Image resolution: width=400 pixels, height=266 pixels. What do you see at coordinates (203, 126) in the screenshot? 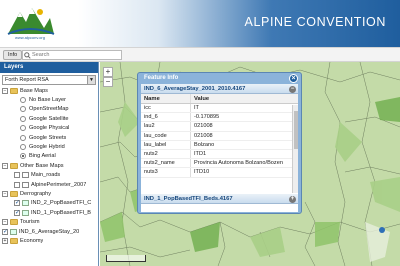
I see `attr-value: 021008` at bounding box center [203, 126].